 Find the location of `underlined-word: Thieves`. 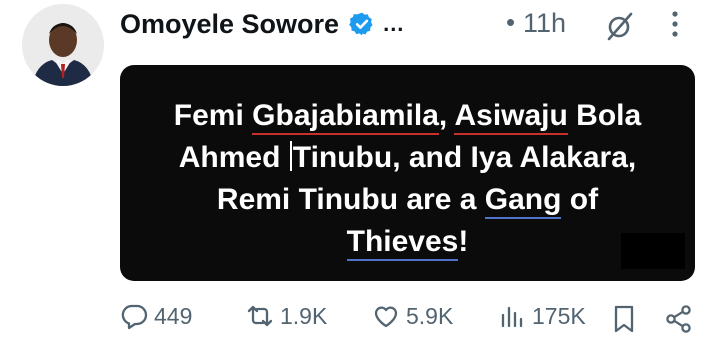

underlined-word: Thieves is located at coordinates (402, 243).